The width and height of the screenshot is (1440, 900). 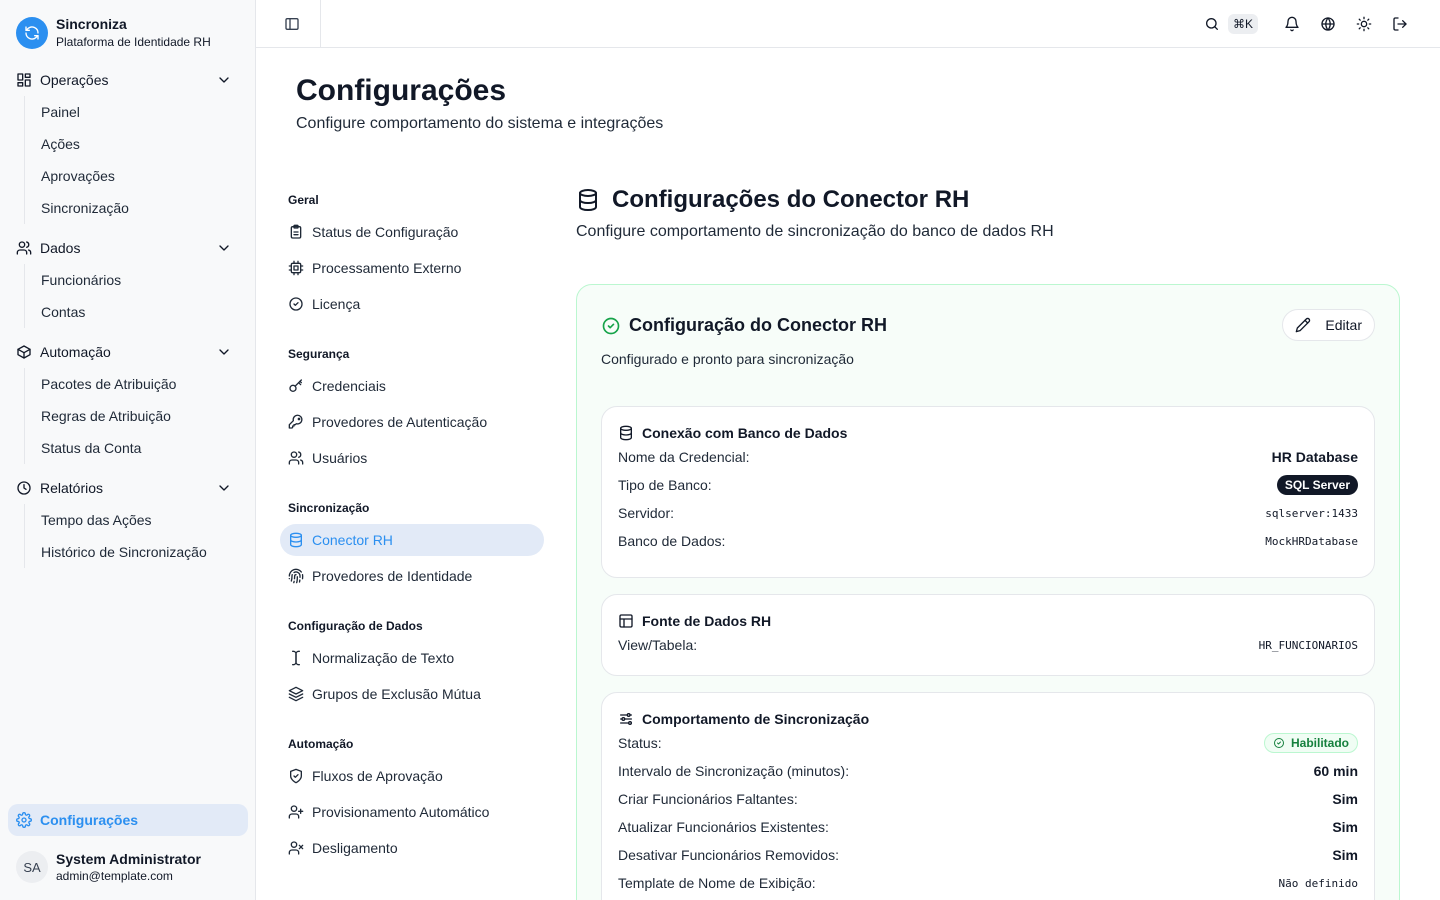 What do you see at coordinates (140, 520) in the screenshot?
I see `sidebar-item-tempo-acoes: Tempo das Ações` at bounding box center [140, 520].